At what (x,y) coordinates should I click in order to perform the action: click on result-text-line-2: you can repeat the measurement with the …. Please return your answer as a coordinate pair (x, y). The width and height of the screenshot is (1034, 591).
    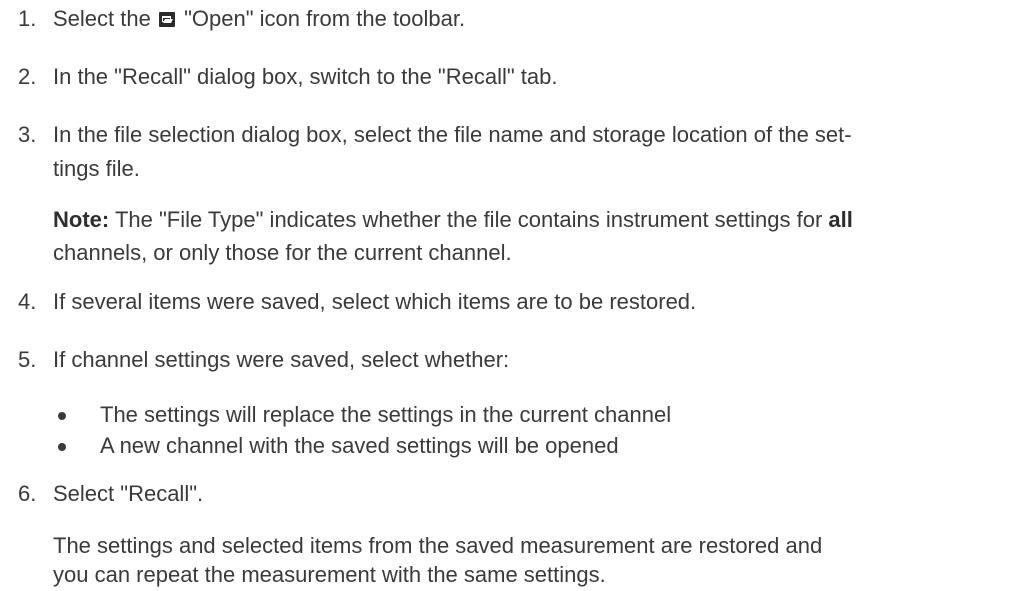
    Looking at the image, I should click on (329, 574).